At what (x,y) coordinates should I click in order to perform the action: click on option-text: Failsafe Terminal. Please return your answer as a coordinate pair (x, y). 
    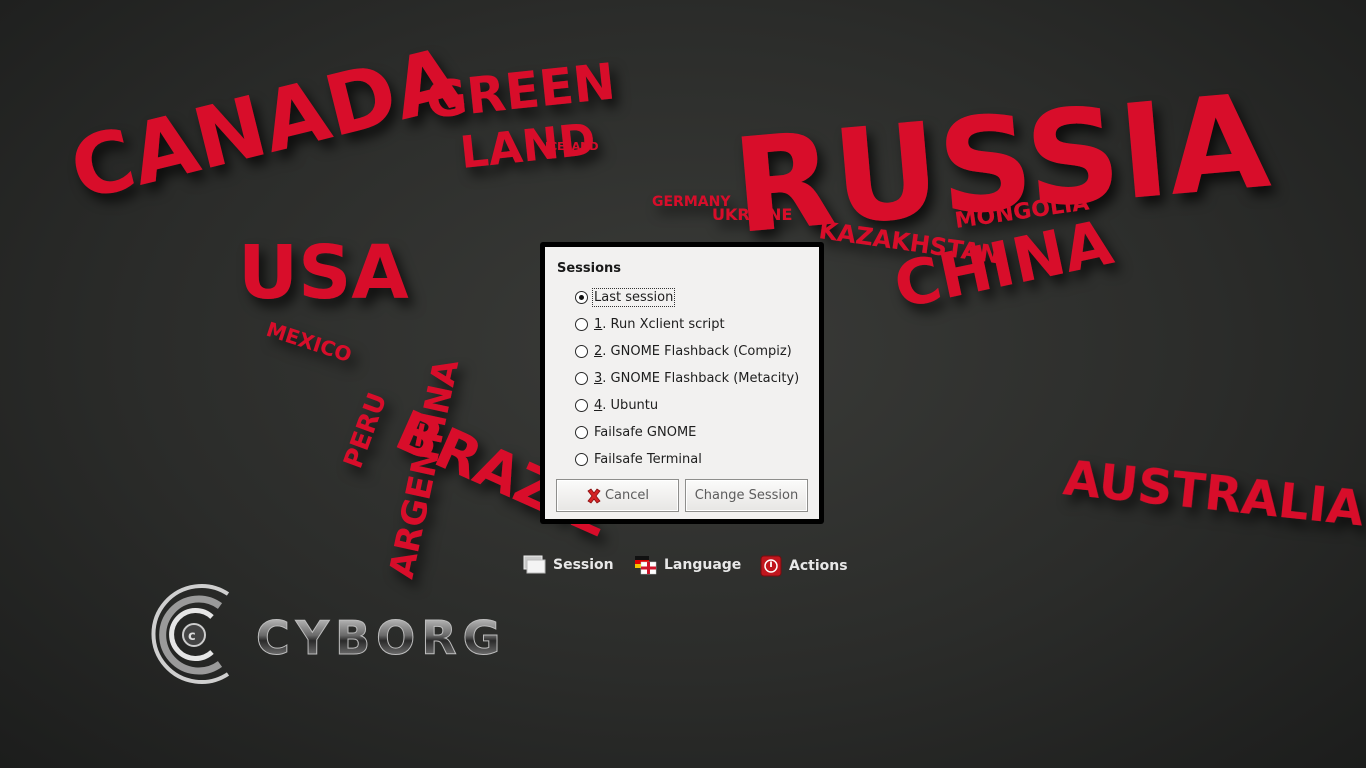
    Looking at the image, I should click on (648, 459).